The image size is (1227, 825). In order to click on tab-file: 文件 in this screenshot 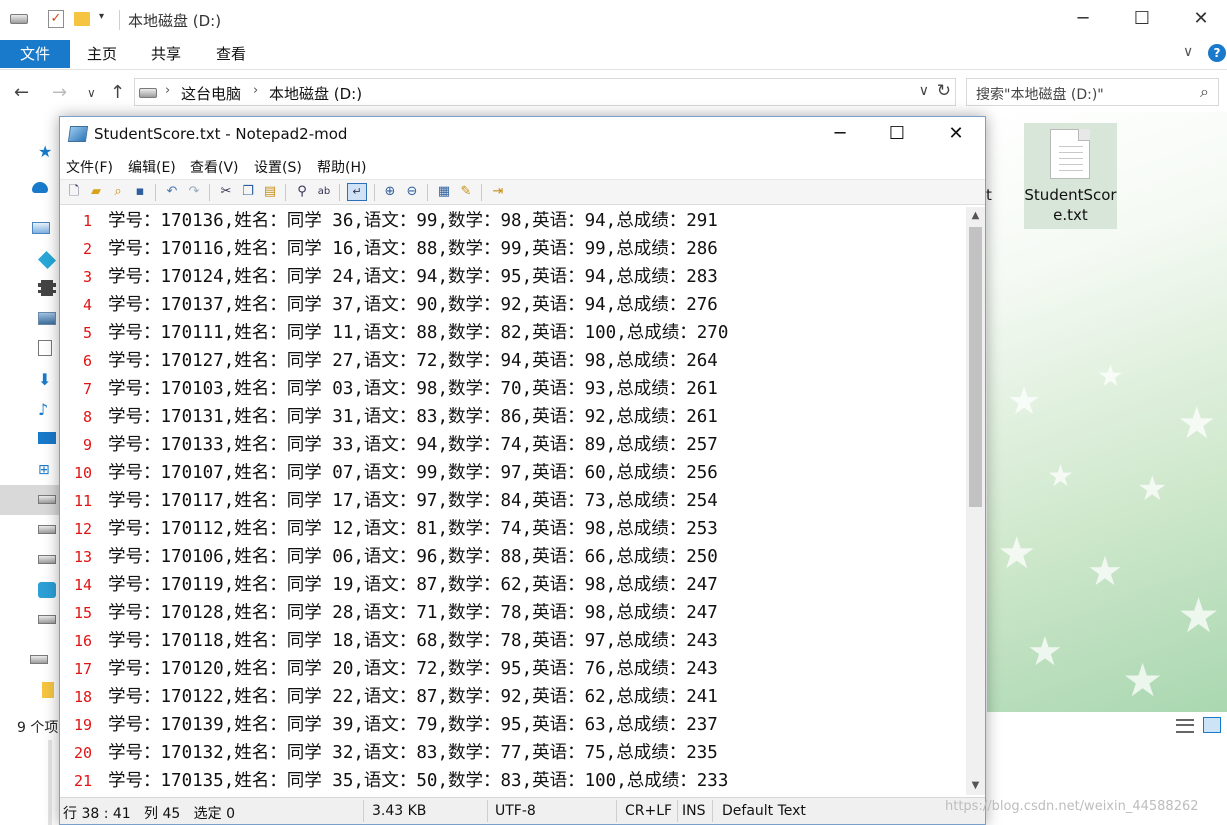, I will do `click(35, 54)`.